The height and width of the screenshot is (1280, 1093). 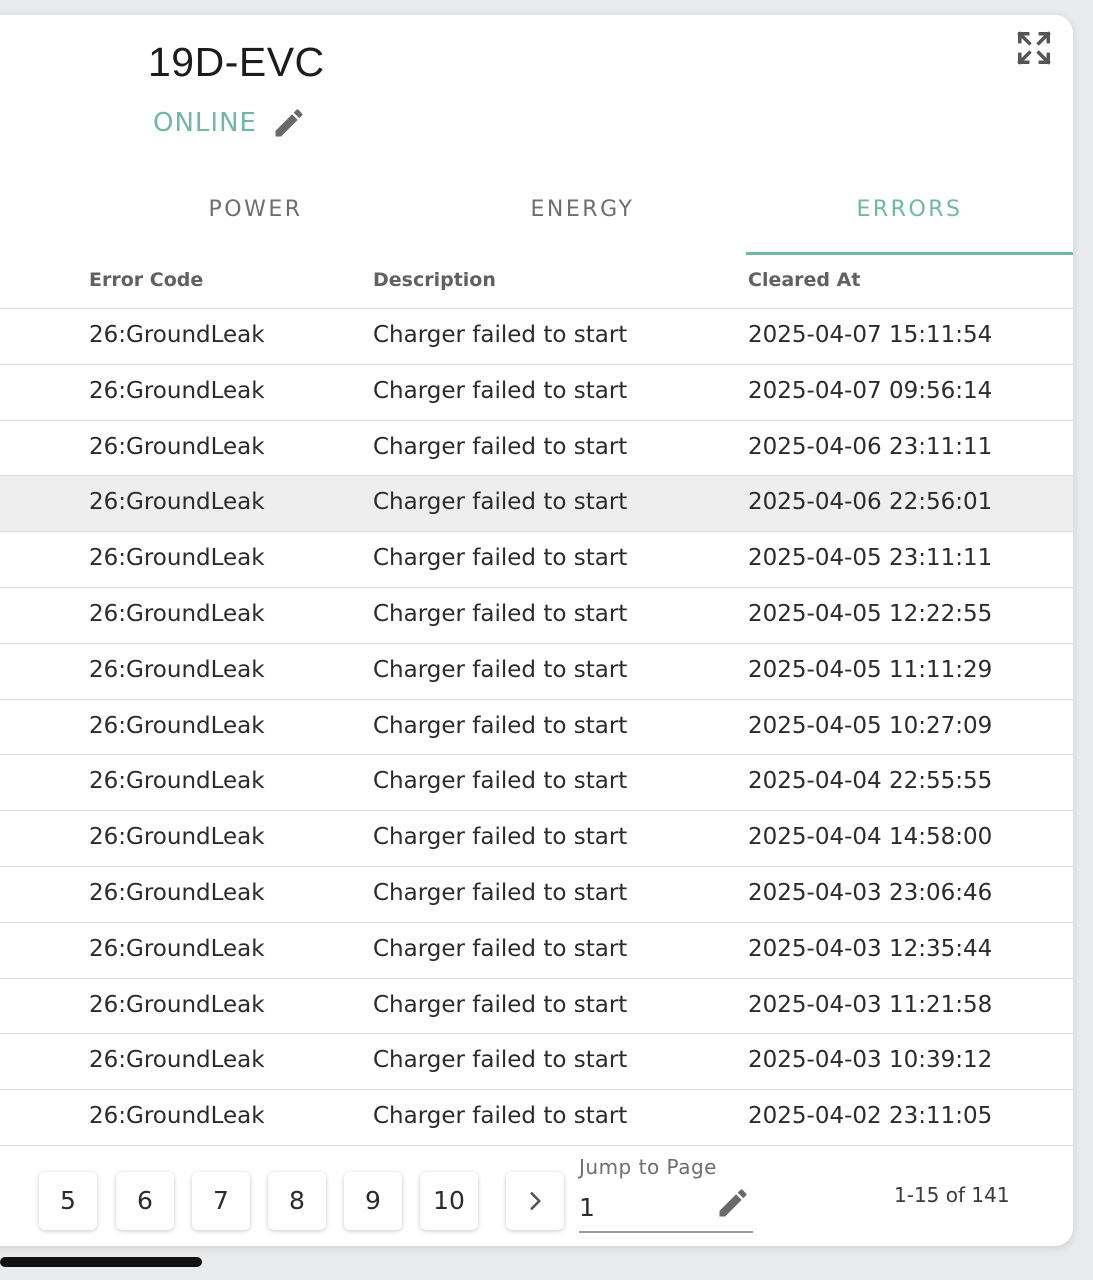 What do you see at coordinates (1034, 48) in the screenshot?
I see `expand-icon` at bounding box center [1034, 48].